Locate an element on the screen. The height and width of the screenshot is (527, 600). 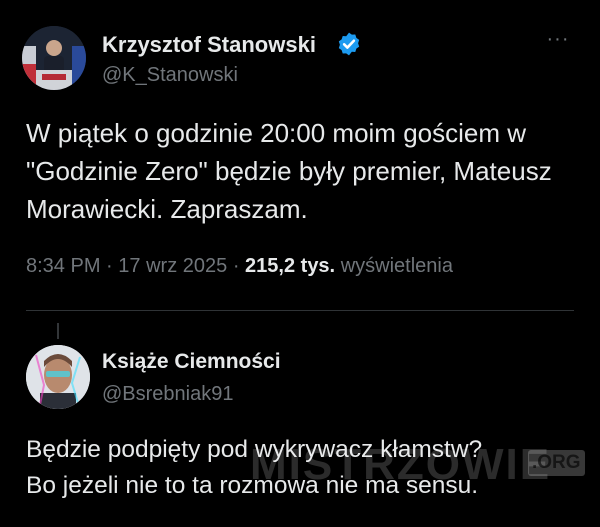
author-display-name: Krzysztof Stanowski is located at coordinates (209, 45).